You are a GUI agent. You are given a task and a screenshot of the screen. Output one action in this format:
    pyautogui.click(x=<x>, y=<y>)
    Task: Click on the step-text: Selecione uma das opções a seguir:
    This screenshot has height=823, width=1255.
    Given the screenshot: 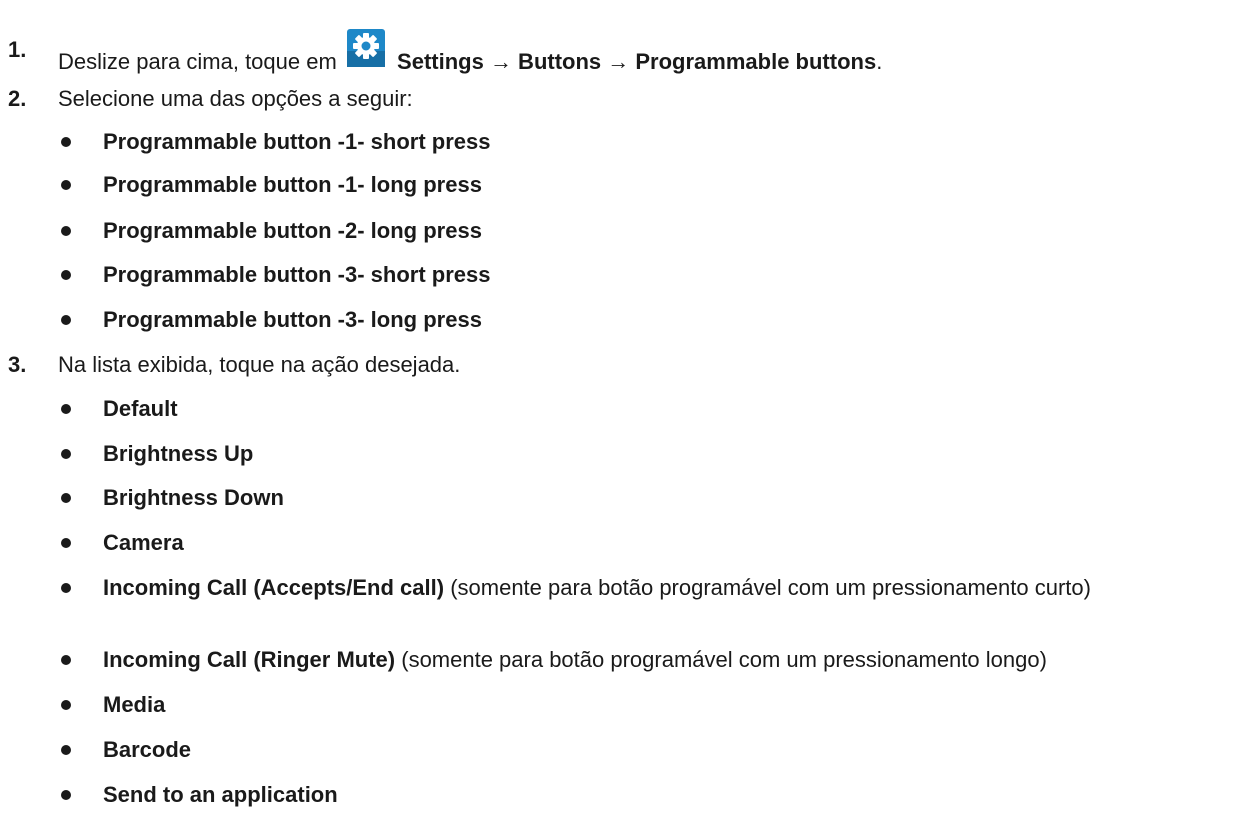 What is the action you would take?
    pyautogui.click(x=235, y=98)
    